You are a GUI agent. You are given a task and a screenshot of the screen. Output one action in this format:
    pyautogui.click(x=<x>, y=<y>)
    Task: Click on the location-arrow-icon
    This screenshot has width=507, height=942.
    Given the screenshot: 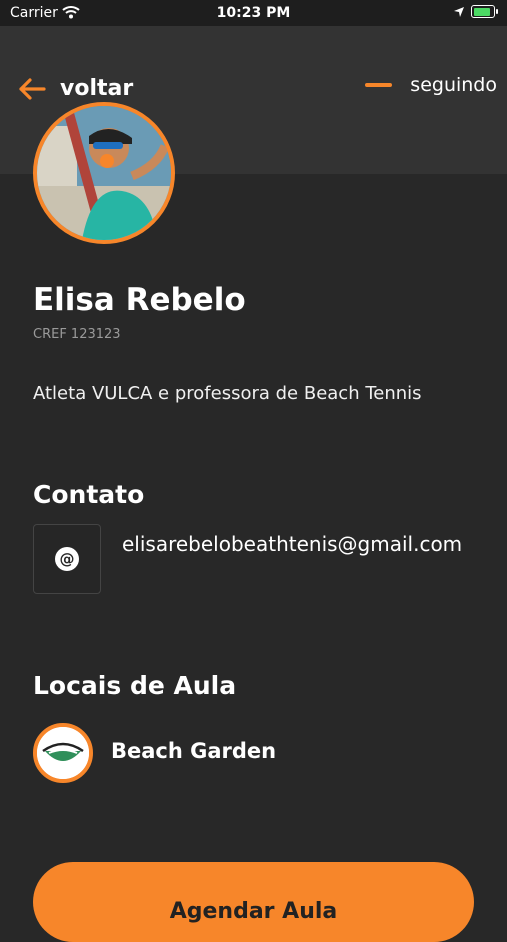 What is the action you would take?
    pyautogui.click(x=459, y=11)
    